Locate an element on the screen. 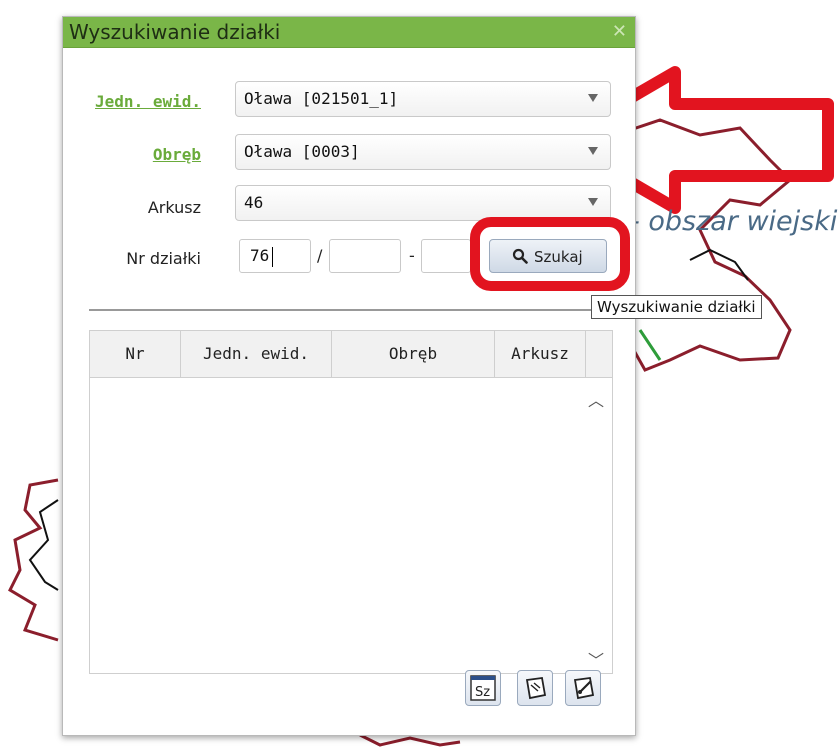 The image size is (838, 749). arkusz-select: 46 is located at coordinates (423, 203).